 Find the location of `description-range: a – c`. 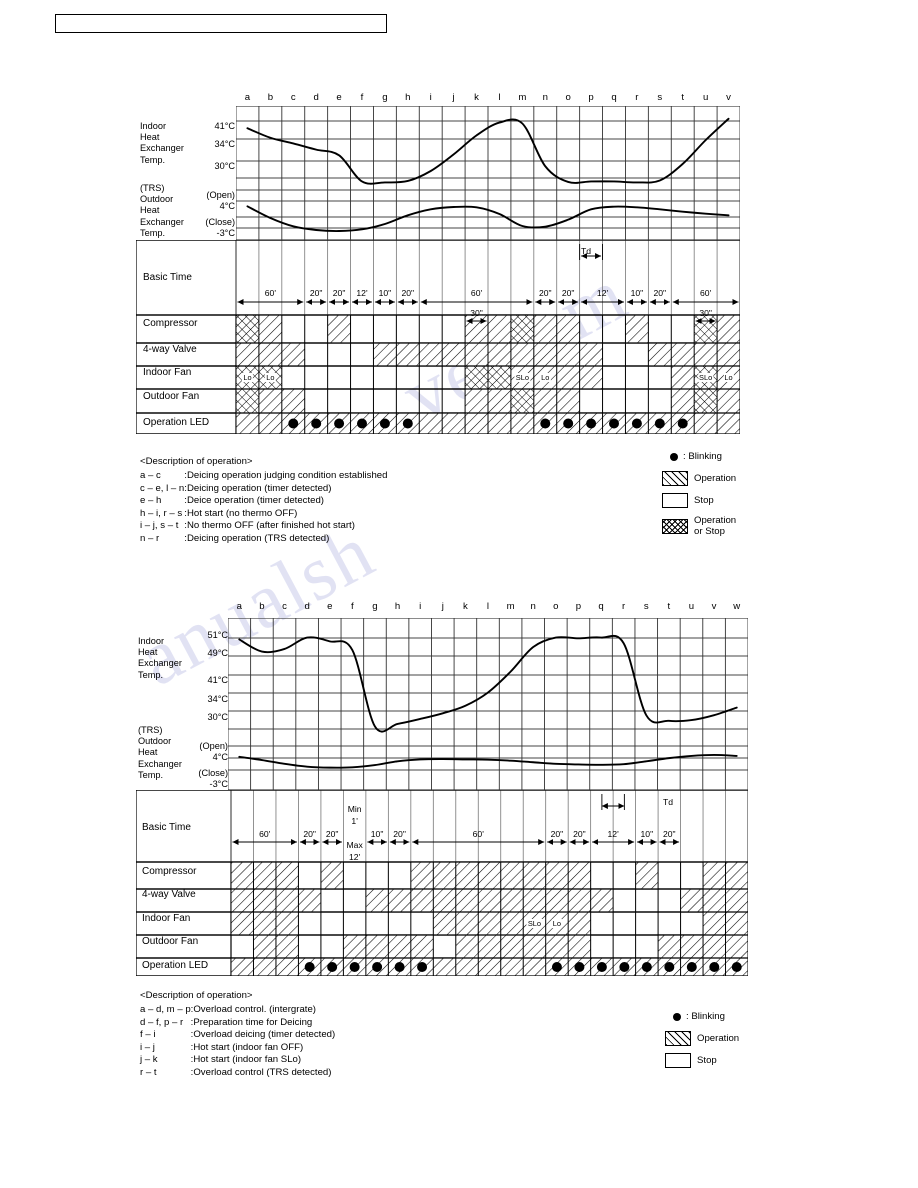

description-range: a – c is located at coordinates (150, 475).